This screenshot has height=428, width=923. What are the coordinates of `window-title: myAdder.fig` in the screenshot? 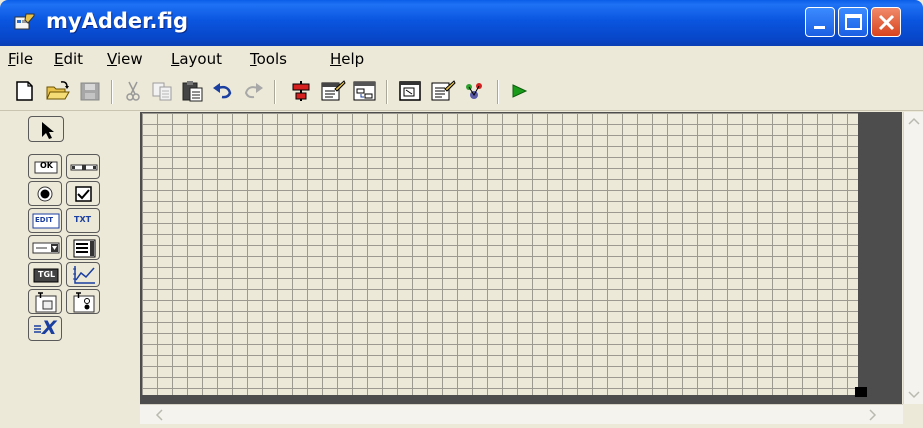 It's located at (117, 21).